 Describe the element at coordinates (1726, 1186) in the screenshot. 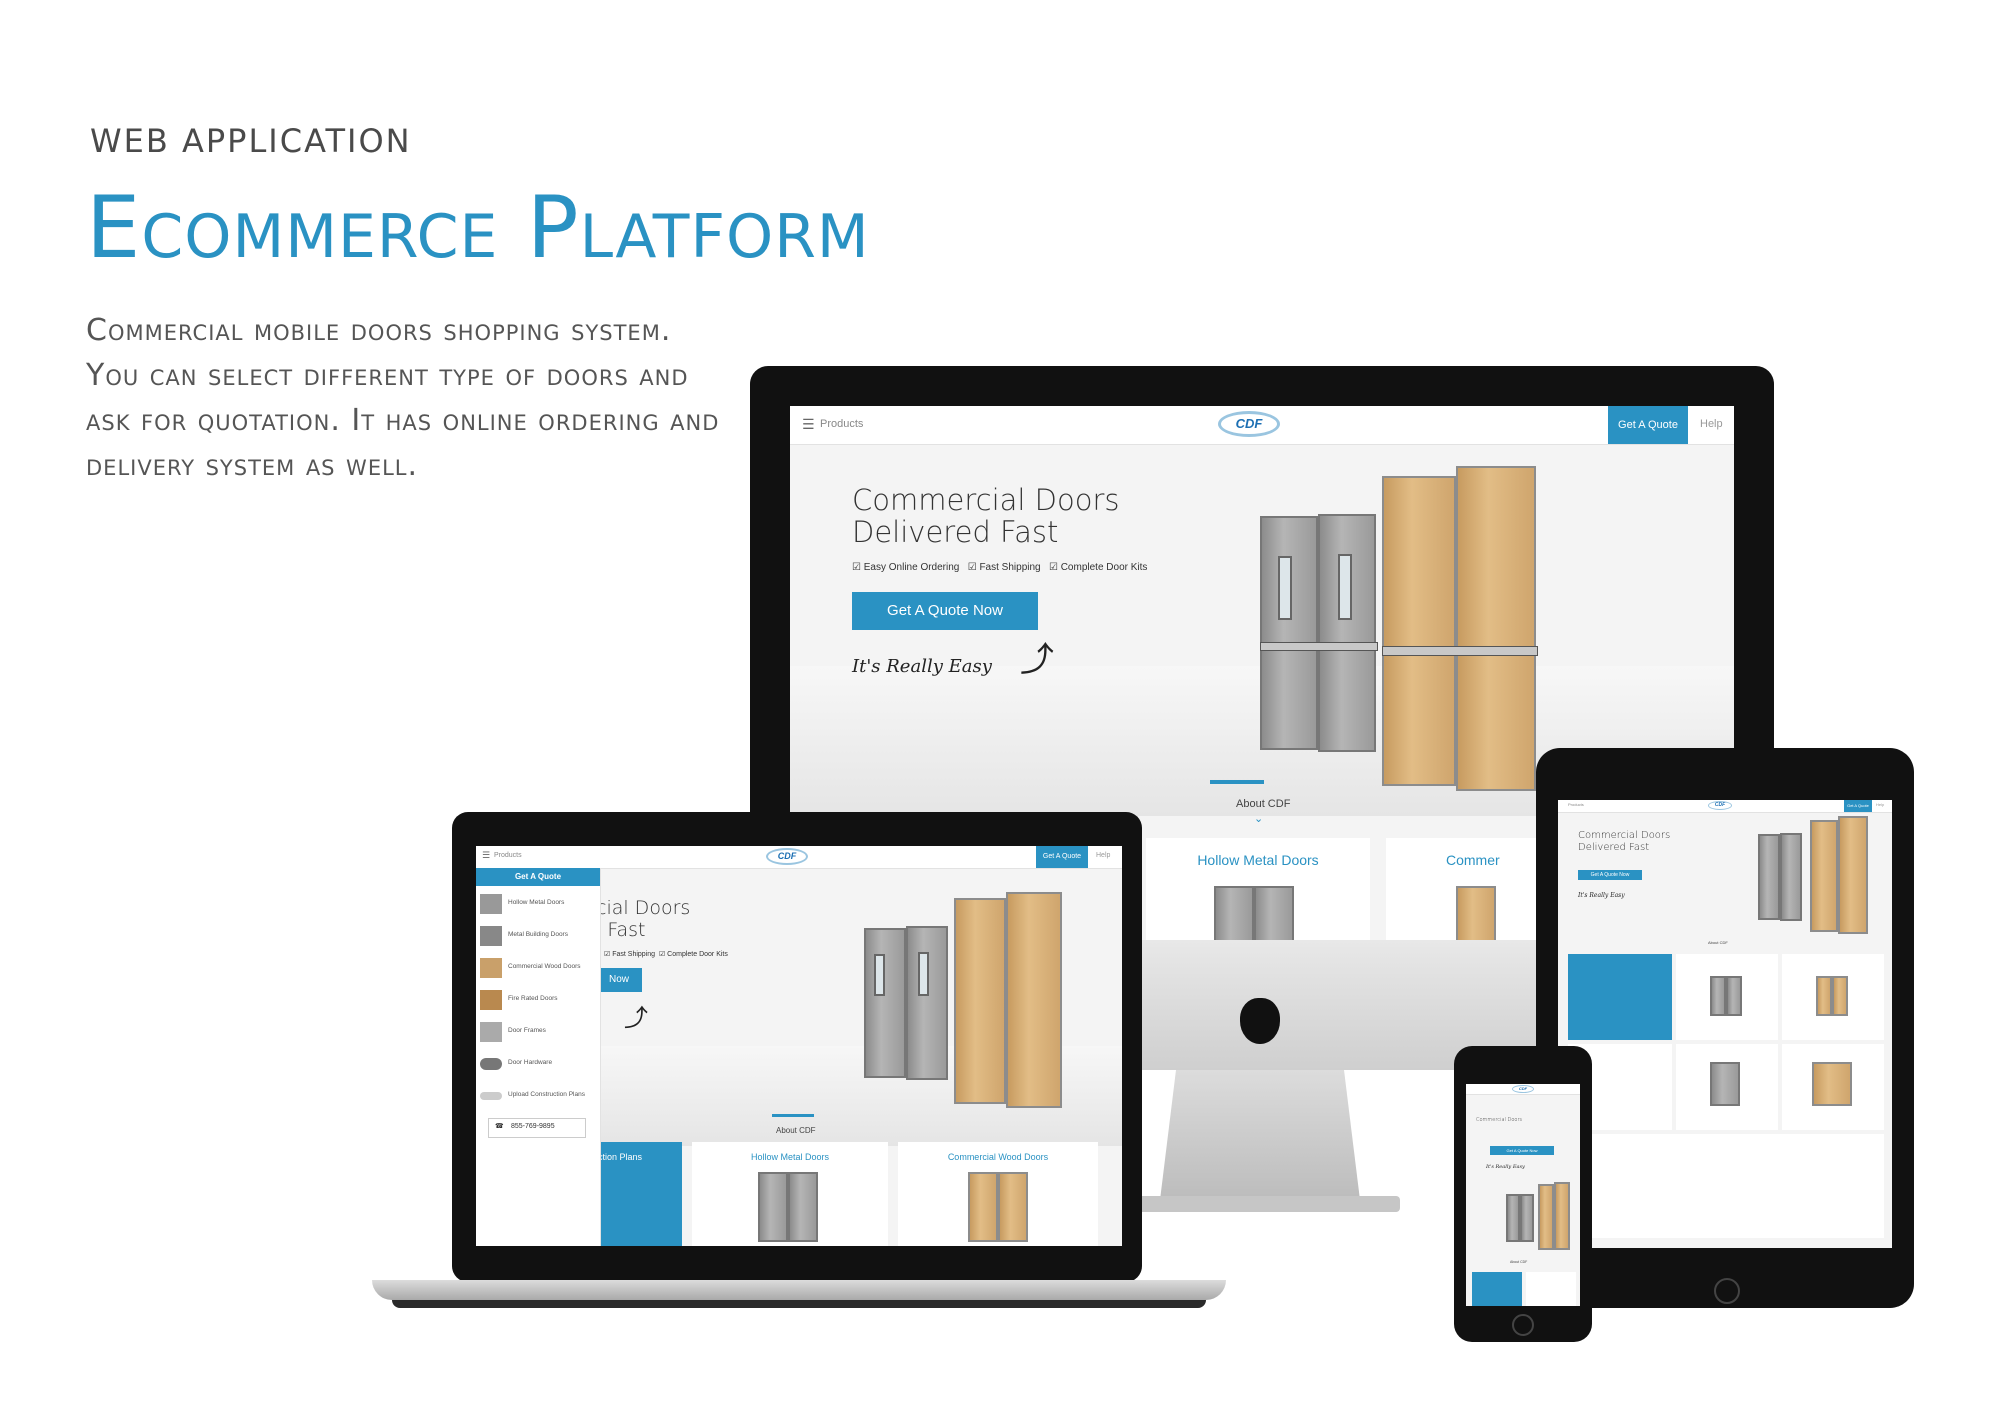

I see `tablet-how-to-section` at that location.